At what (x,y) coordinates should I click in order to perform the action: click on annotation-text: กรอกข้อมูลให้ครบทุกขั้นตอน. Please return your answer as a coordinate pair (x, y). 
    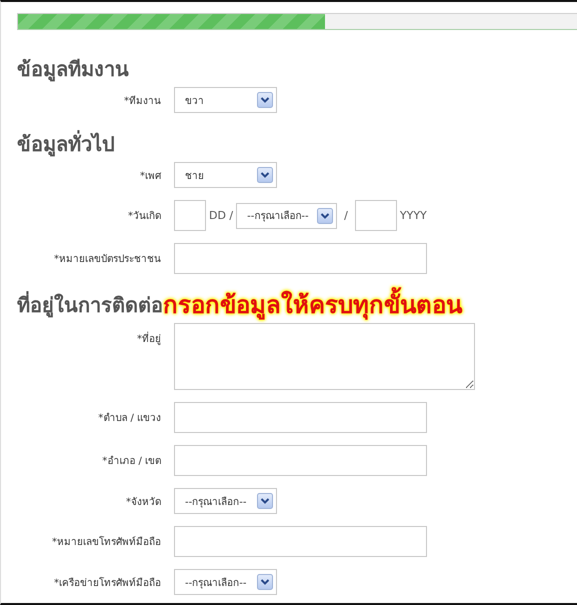
    Looking at the image, I should click on (312, 304).